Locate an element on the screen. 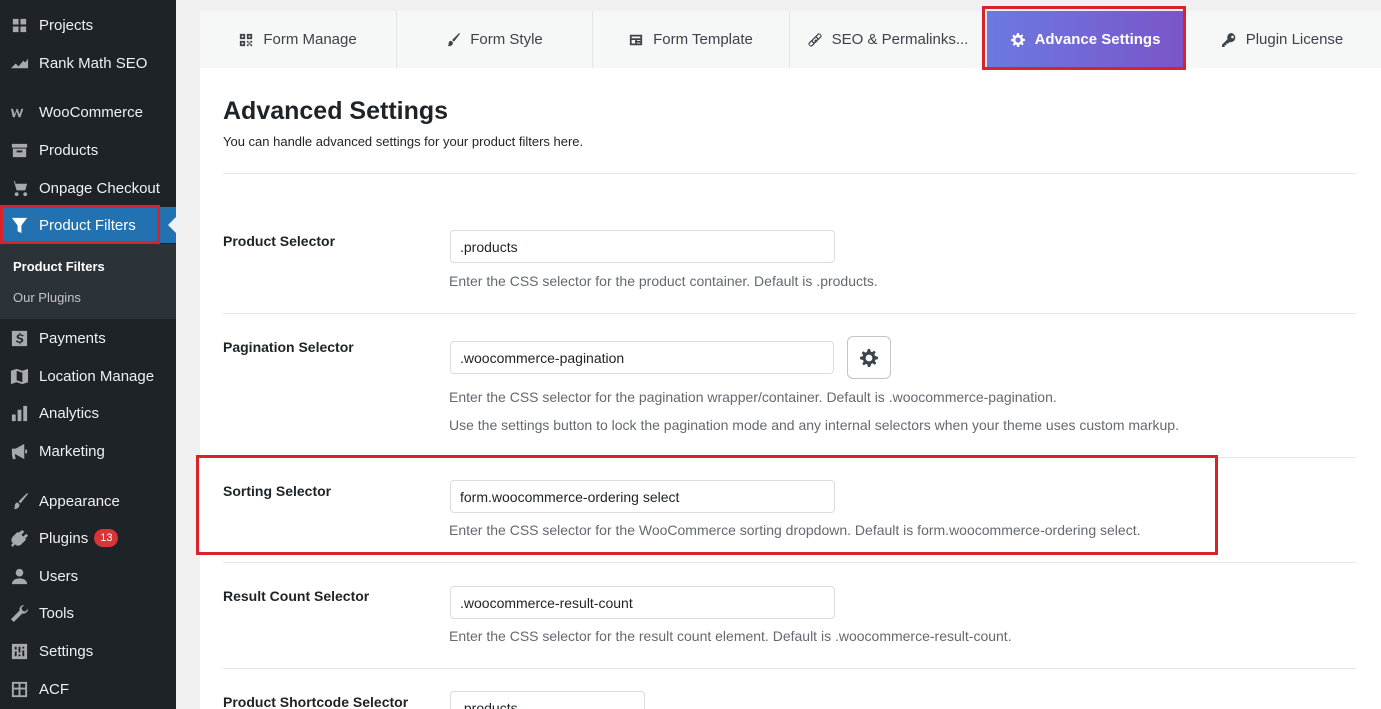  sidebar-item-label: Users is located at coordinates (59, 576).